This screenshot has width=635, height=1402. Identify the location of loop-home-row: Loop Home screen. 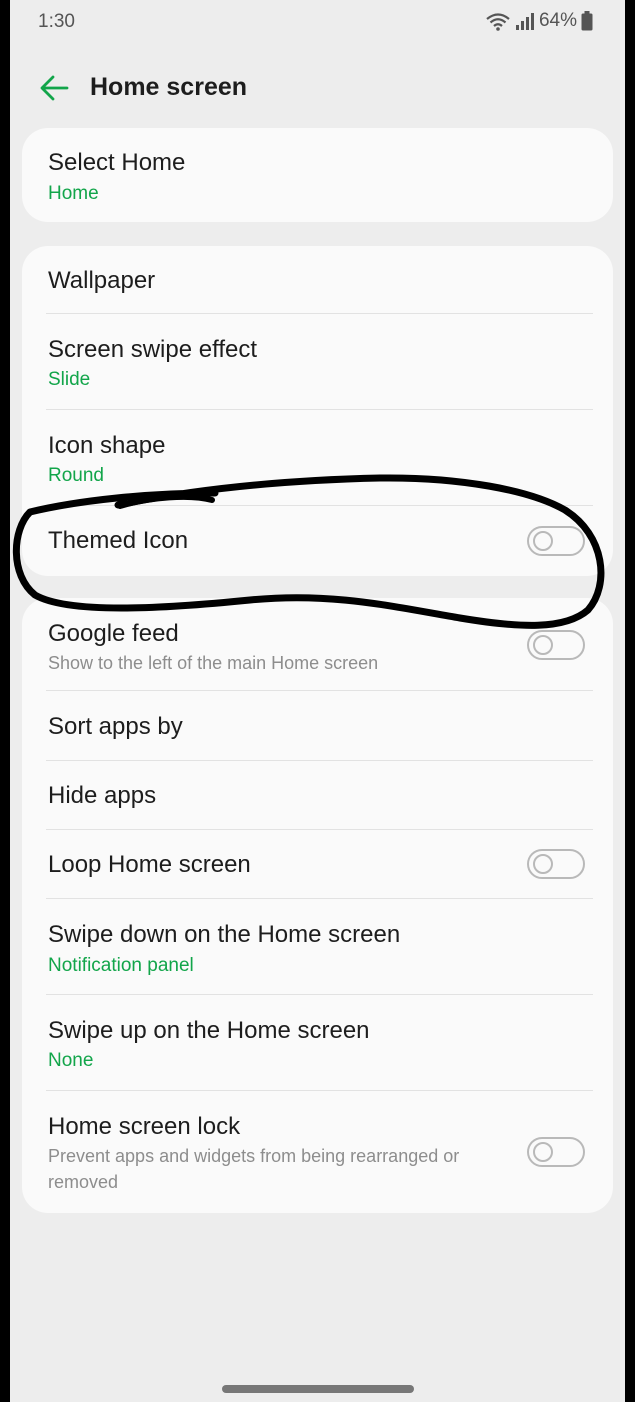
(317, 864).